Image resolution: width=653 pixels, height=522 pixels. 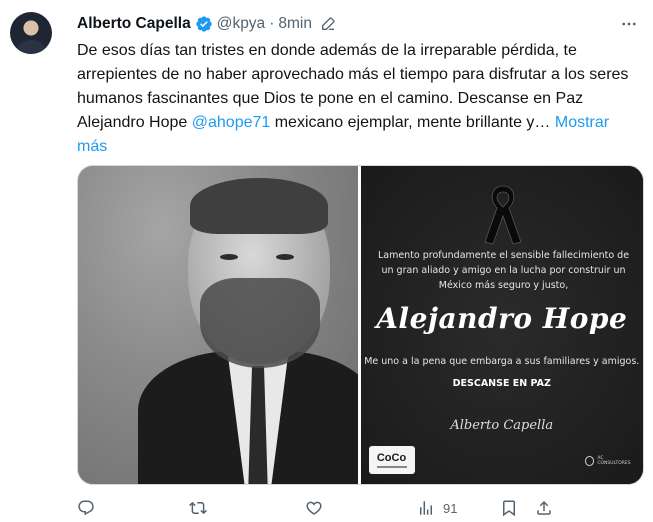 I want to click on retweet-button, so click(x=198, y=508).